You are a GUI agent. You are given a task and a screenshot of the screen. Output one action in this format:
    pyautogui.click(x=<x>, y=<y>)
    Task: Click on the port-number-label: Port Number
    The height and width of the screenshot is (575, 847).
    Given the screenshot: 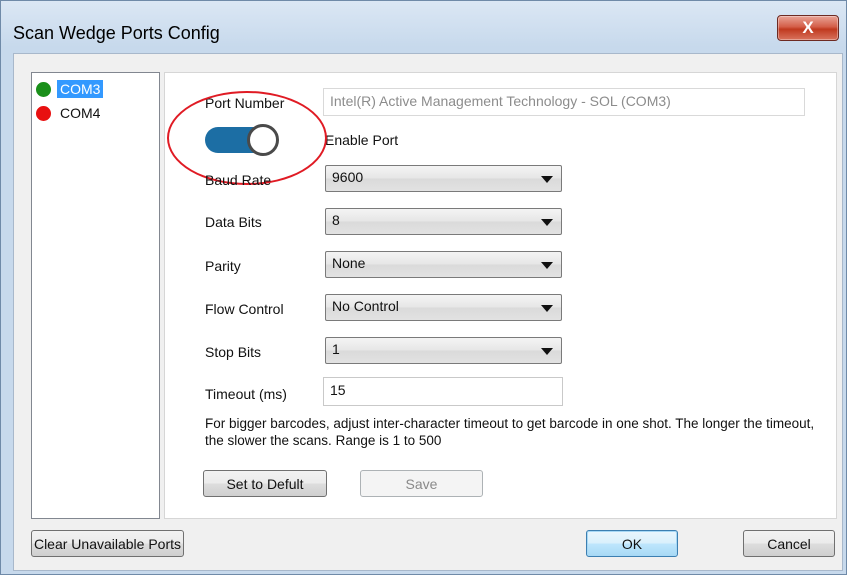 What is the action you would take?
    pyautogui.click(x=245, y=103)
    